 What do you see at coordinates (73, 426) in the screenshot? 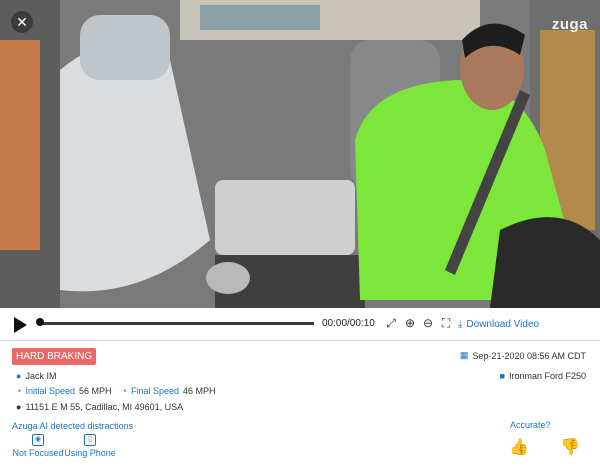
I see `distractions-title: Azuga AI detected distractions` at bounding box center [73, 426].